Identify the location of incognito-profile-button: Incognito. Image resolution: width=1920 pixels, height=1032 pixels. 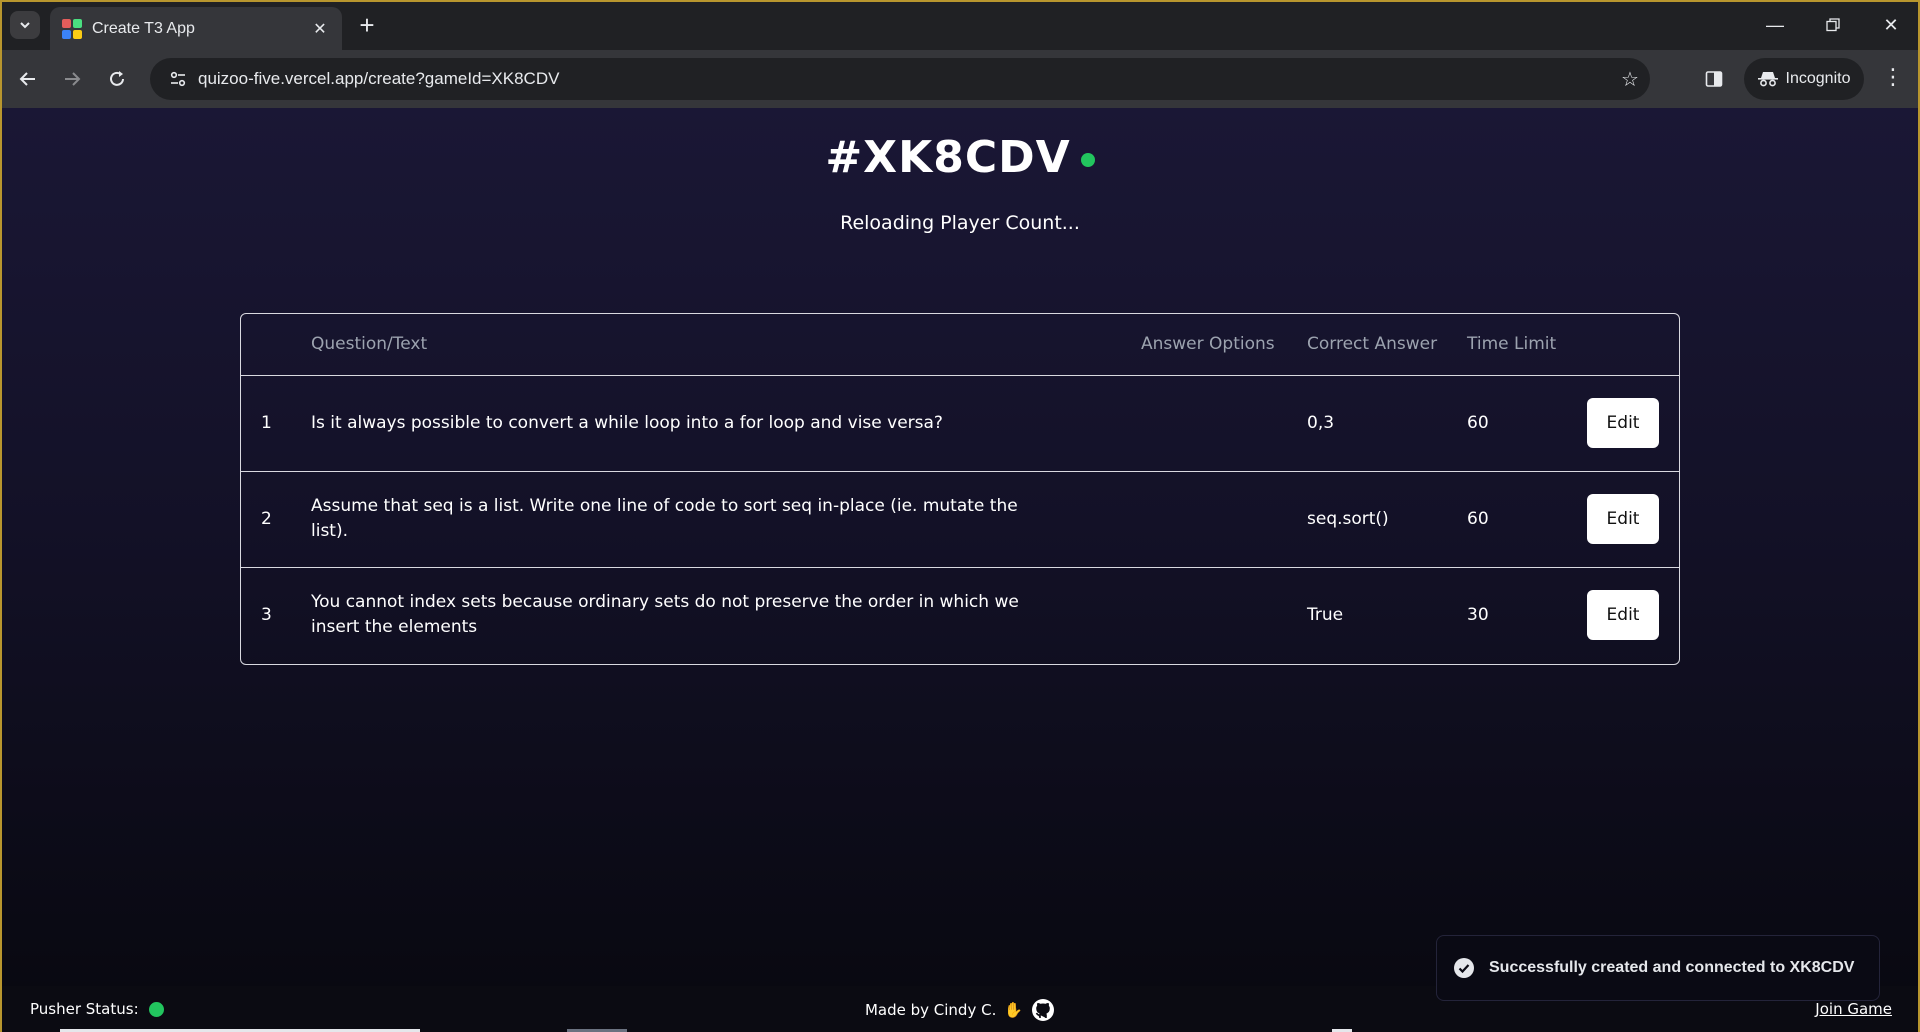
(1804, 79).